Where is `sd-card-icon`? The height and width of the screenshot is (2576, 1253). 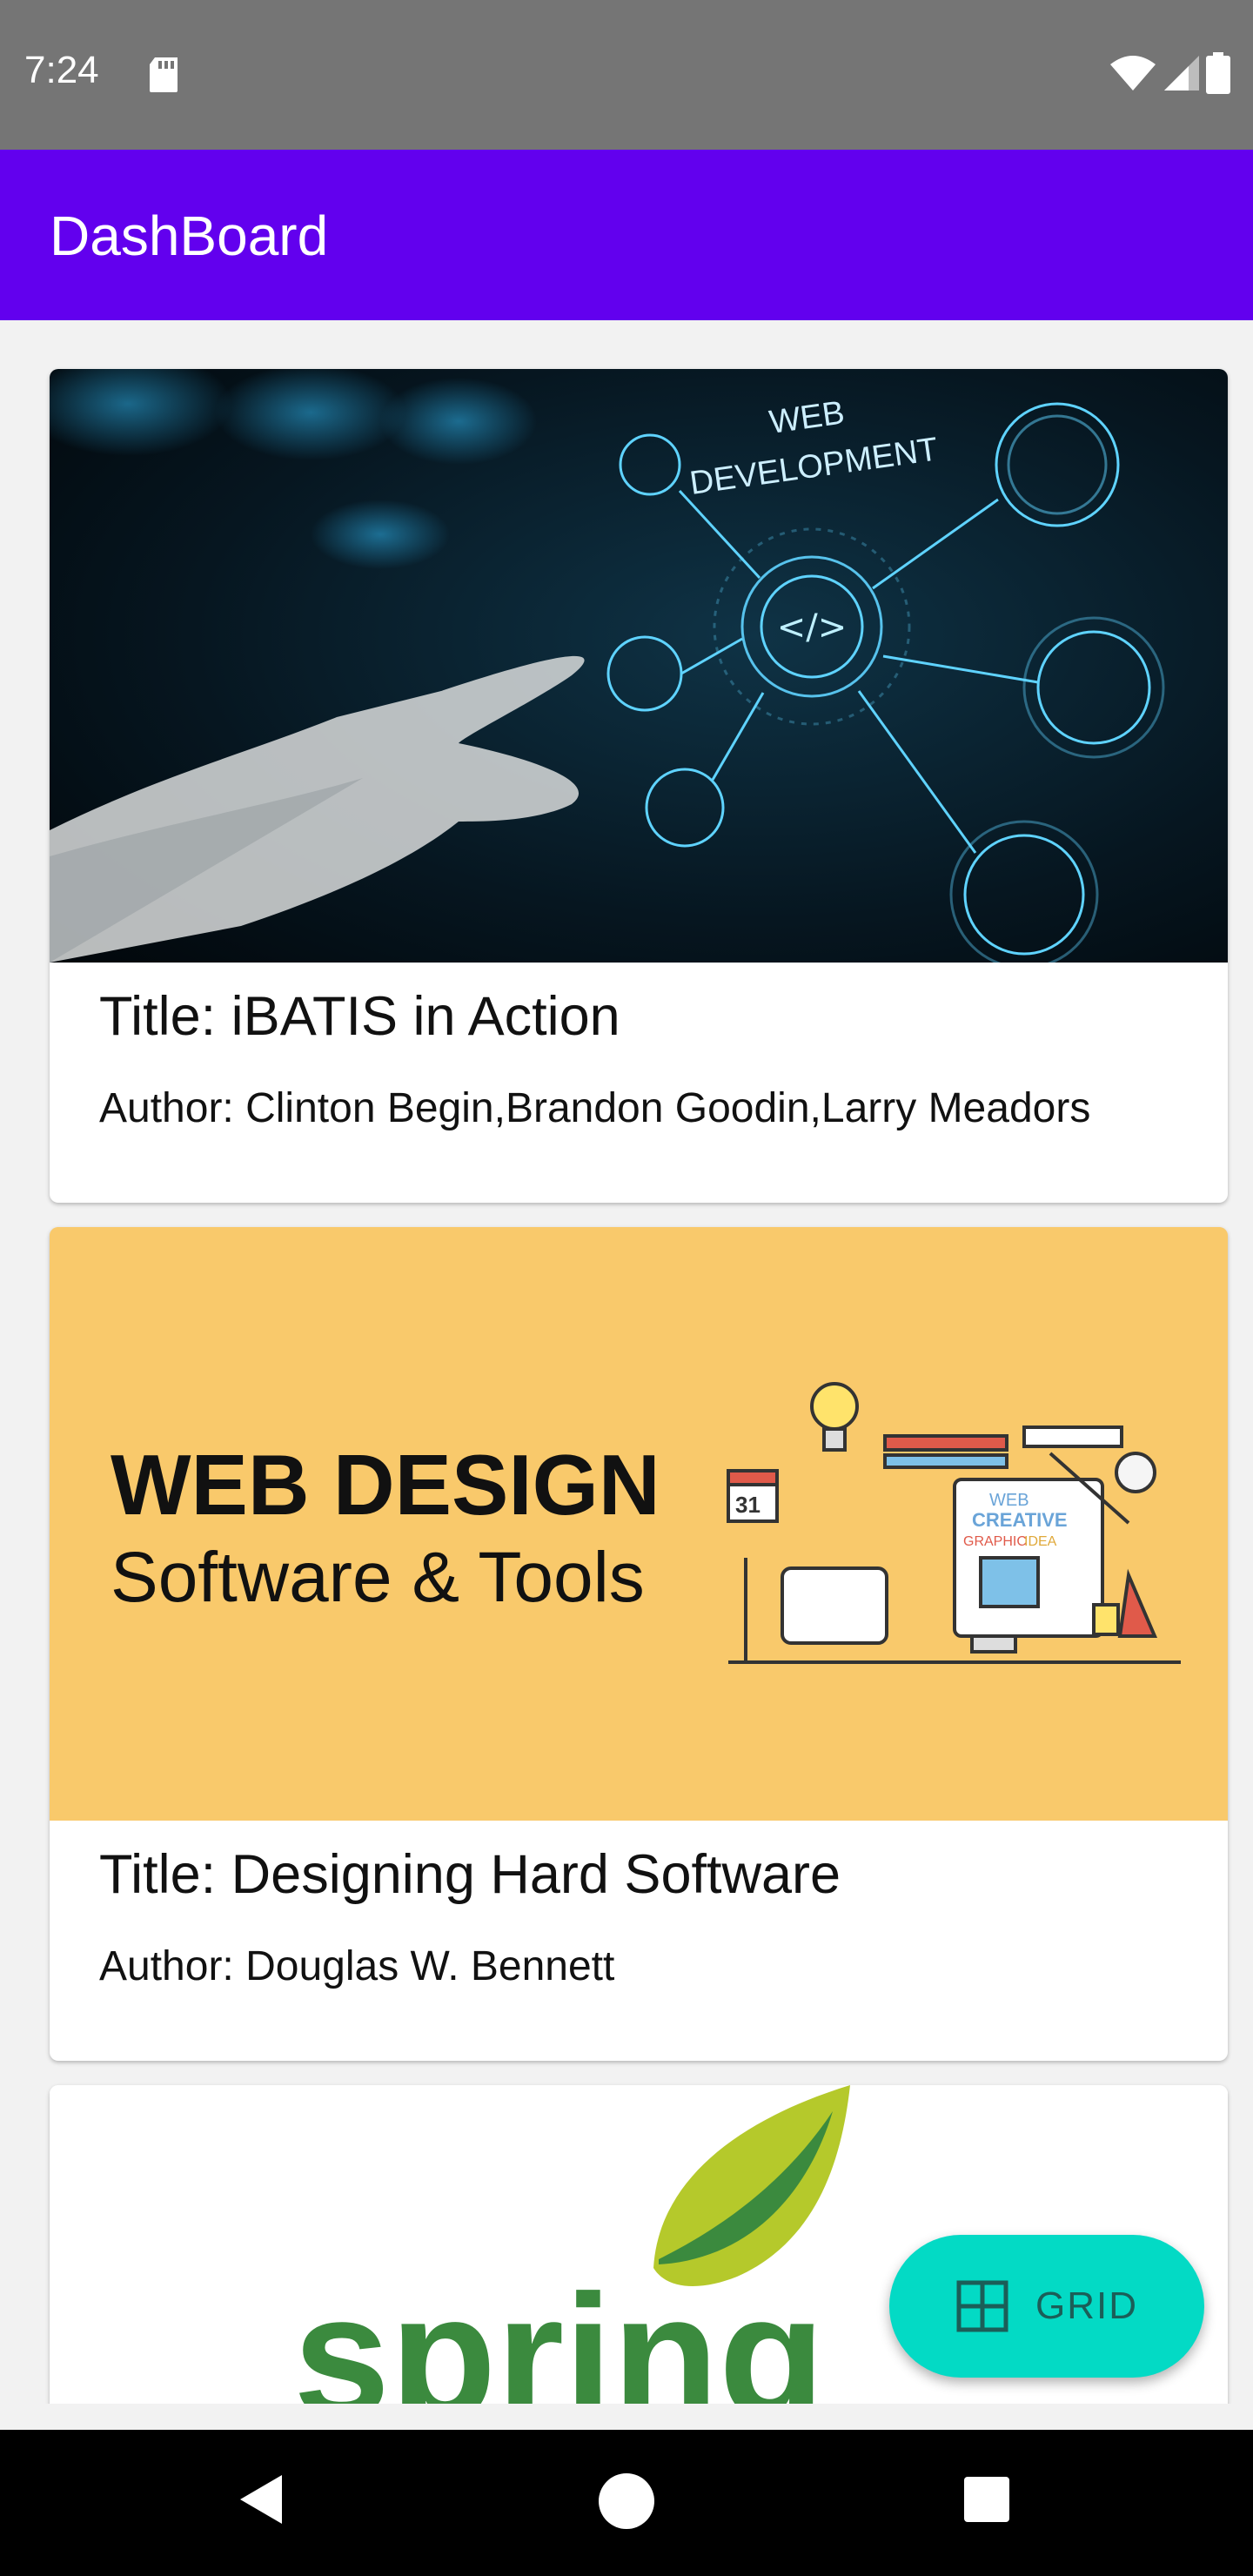 sd-card-icon is located at coordinates (164, 74).